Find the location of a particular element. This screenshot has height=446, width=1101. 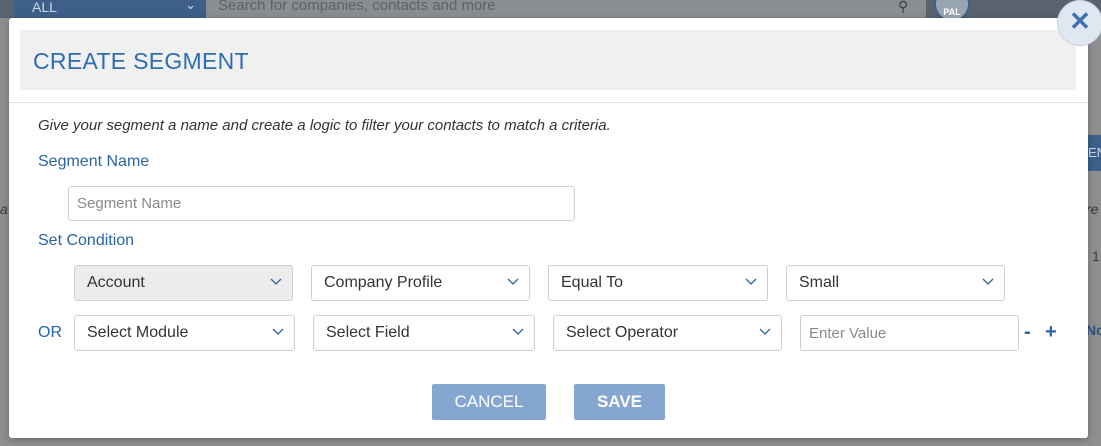

condition-1-field-select: Company Profile is located at coordinates (420, 283).